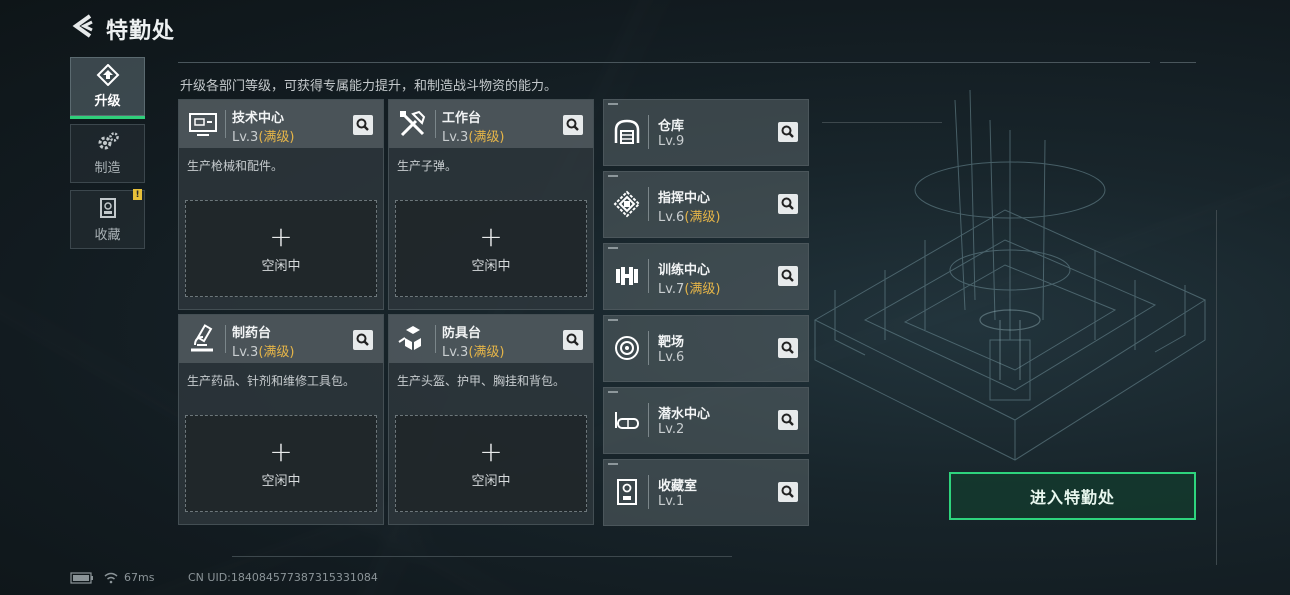 This screenshot has width=1290, height=595. Describe the element at coordinates (81, 578) in the screenshot. I see `battery-icon` at that location.